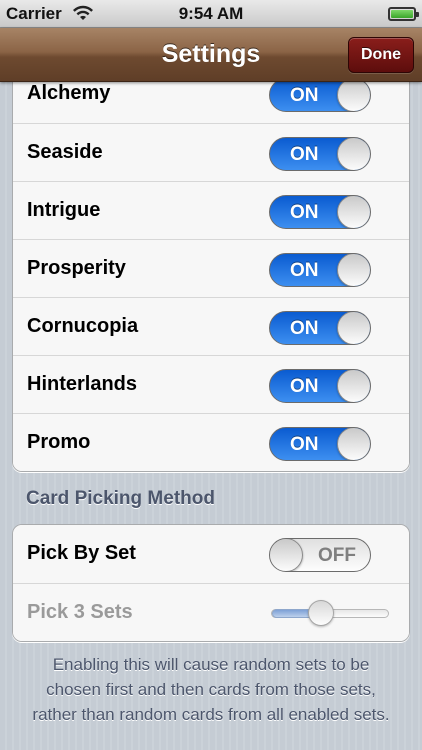  I want to click on pick-sets-label: Pick 3 Sets, so click(80, 612).